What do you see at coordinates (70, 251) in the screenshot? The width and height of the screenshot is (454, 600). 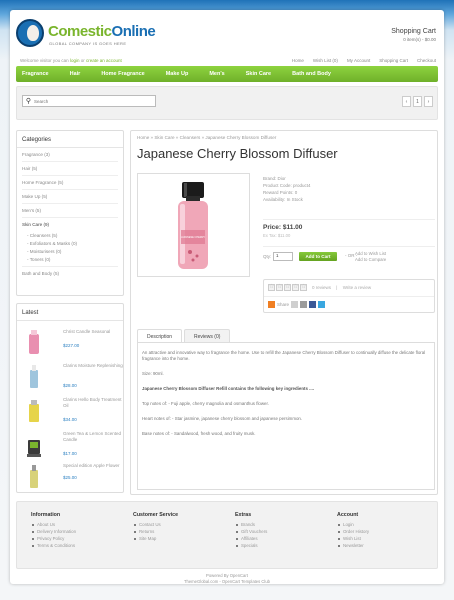 I see `subcategory-item: - Moisturisers (0)` at bounding box center [70, 251].